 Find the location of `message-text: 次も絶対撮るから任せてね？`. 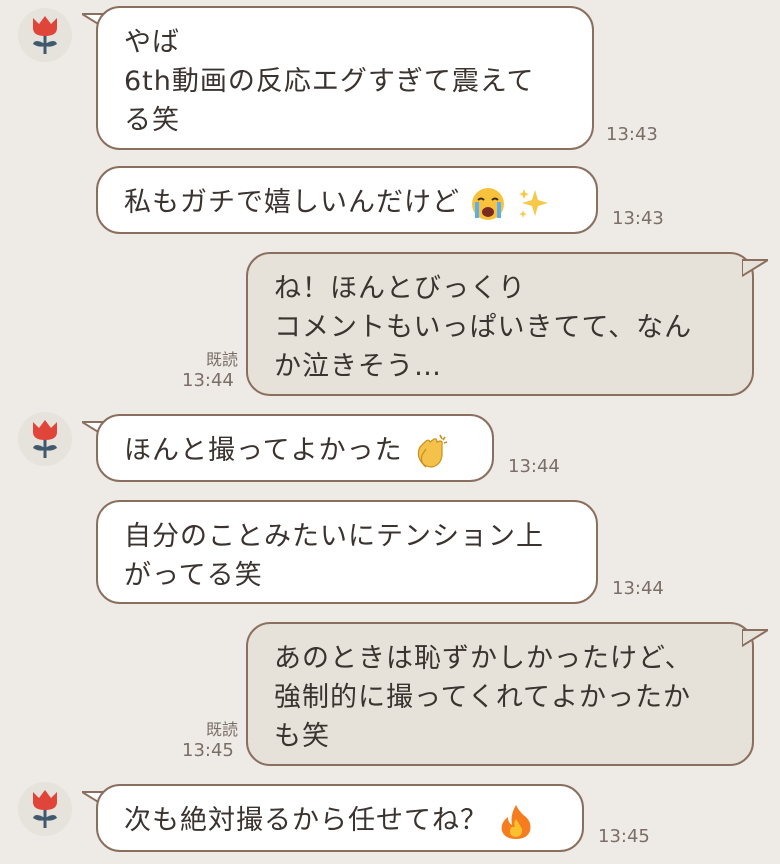

message-text: 次も絶対撮るから任せてね？ is located at coordinates (306, 820).